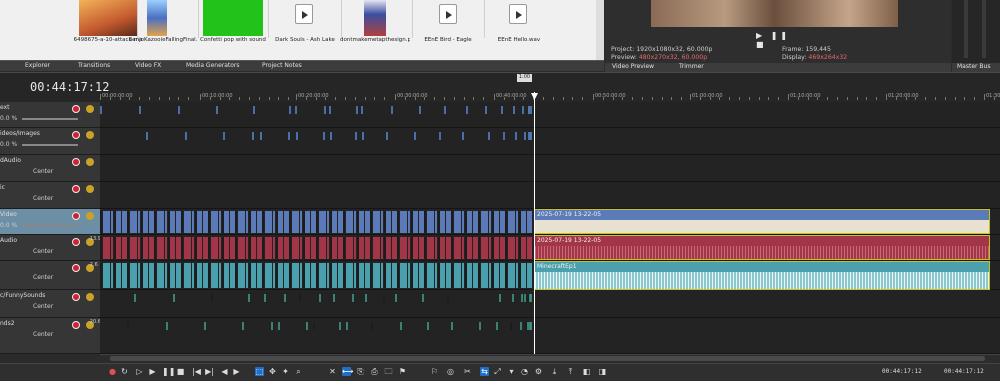  What do you see at coordinates (360, 371) in the screenshot?
I see `toolbar-button: ⎘` at bounding box center [360, 371].